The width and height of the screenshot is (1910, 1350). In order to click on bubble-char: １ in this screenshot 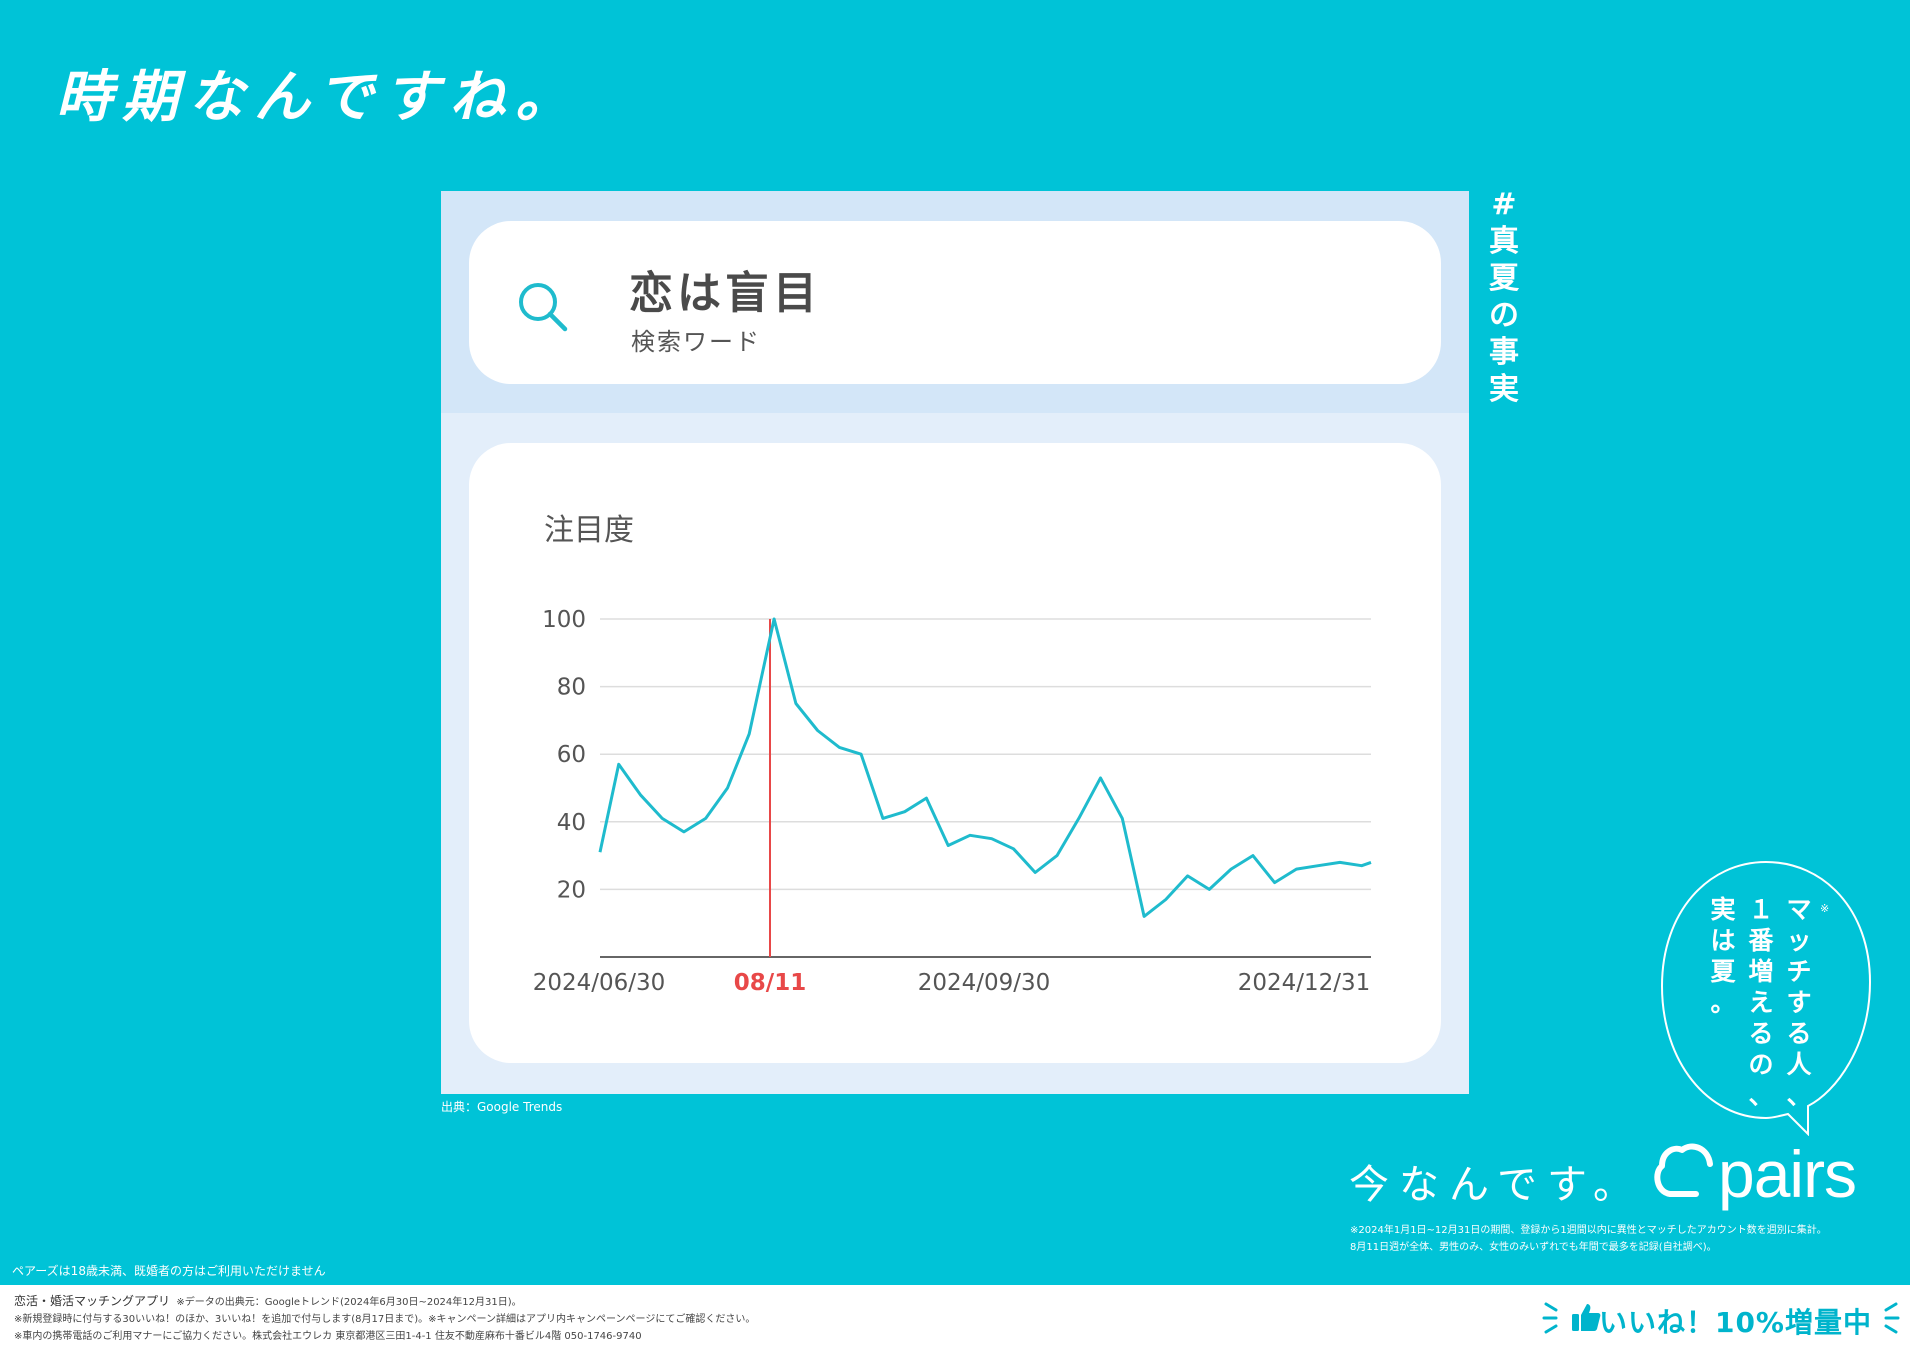, I will do `click(1761, 909)`.